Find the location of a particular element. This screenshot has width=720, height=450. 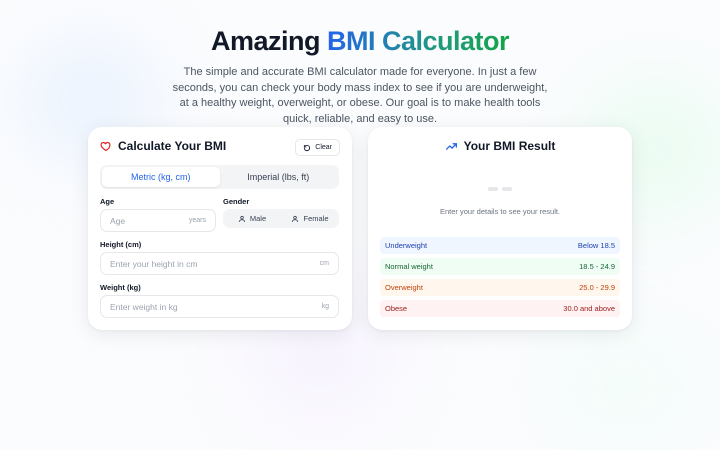

gender-selector: Male Female is located at coordinates (281, 218).